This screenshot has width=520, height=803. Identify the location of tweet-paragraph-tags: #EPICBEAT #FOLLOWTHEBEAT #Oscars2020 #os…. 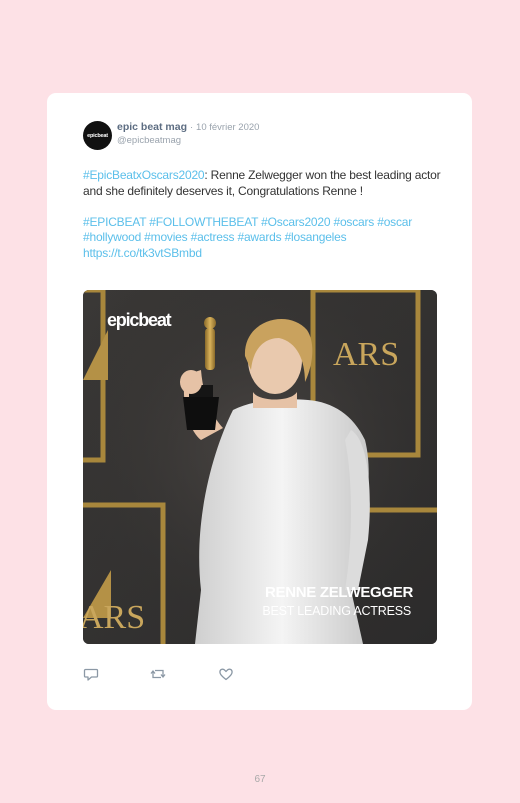
(263, 238).